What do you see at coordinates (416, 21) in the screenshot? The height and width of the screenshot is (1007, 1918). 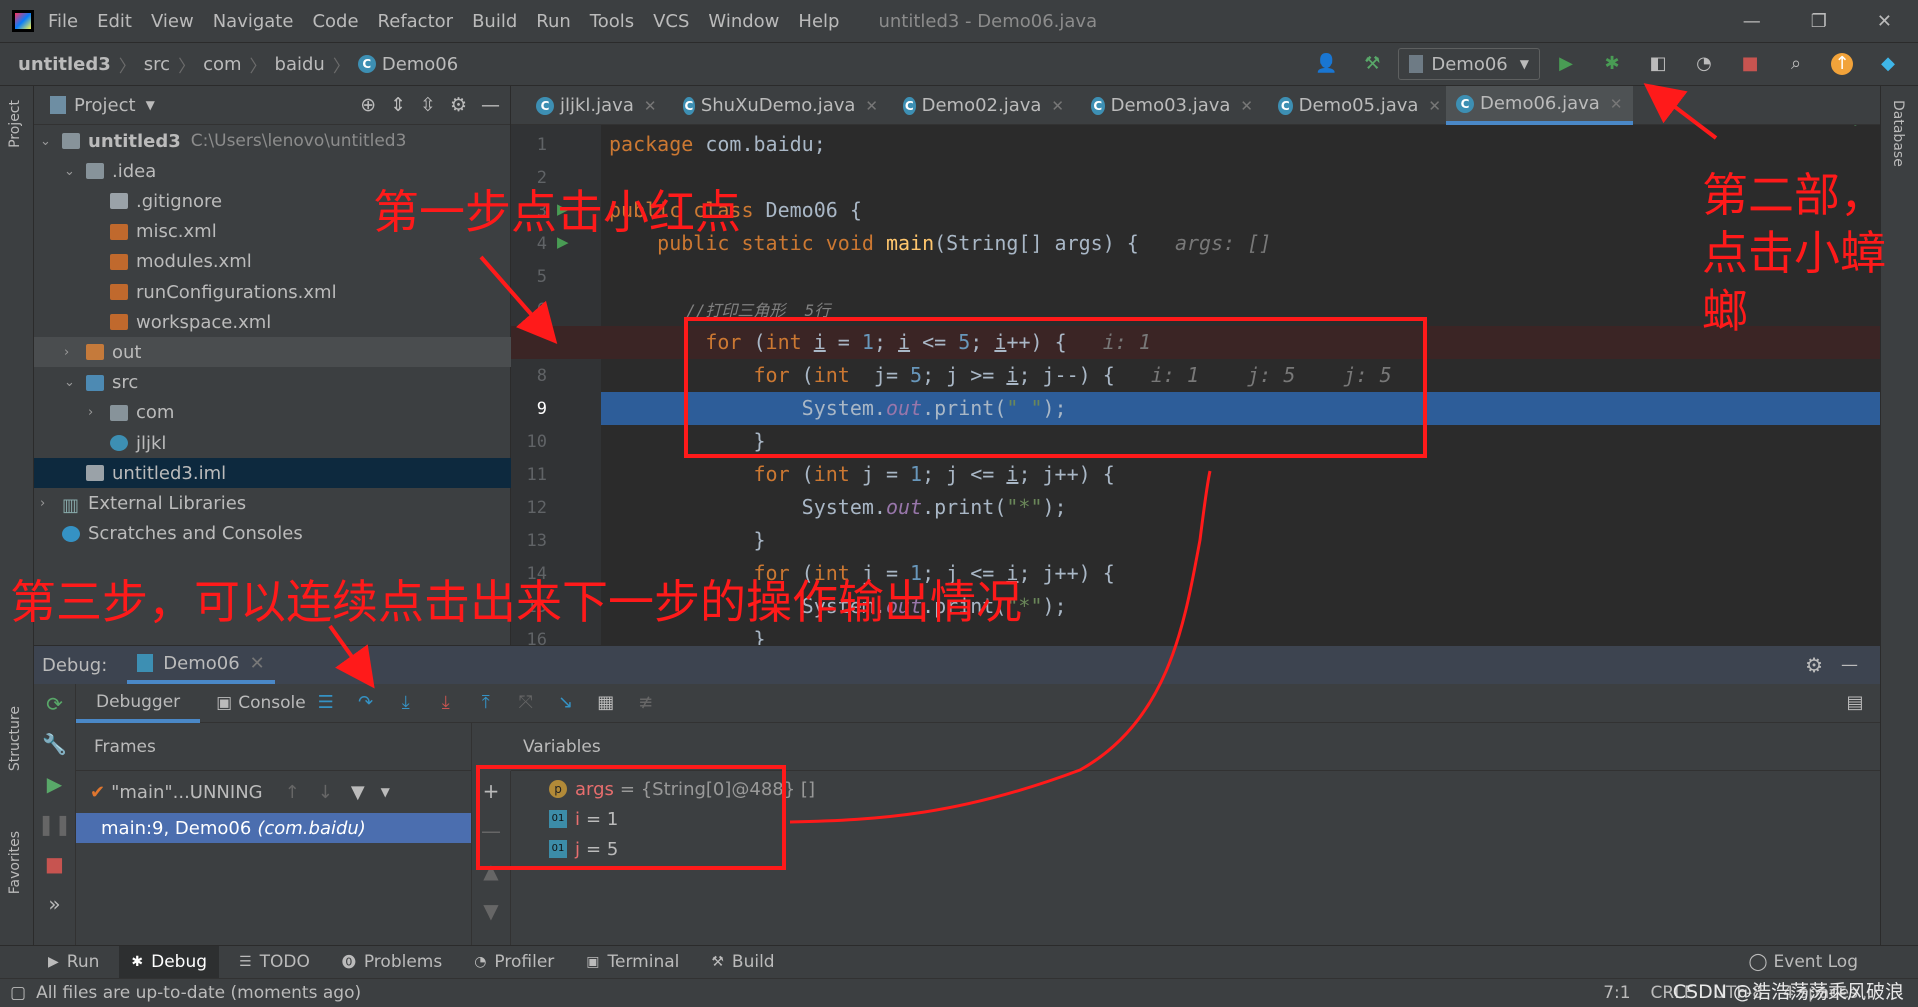 I see `menu-refactor: Refactor` at bounding box center [416, 21].